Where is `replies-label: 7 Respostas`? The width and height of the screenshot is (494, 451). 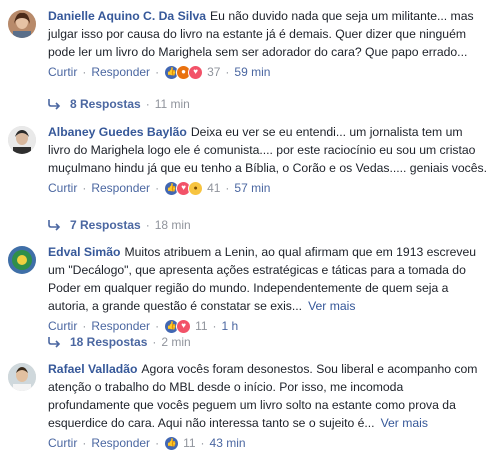 replies-label: 7 Respostas is located at coordinates (105, 225).